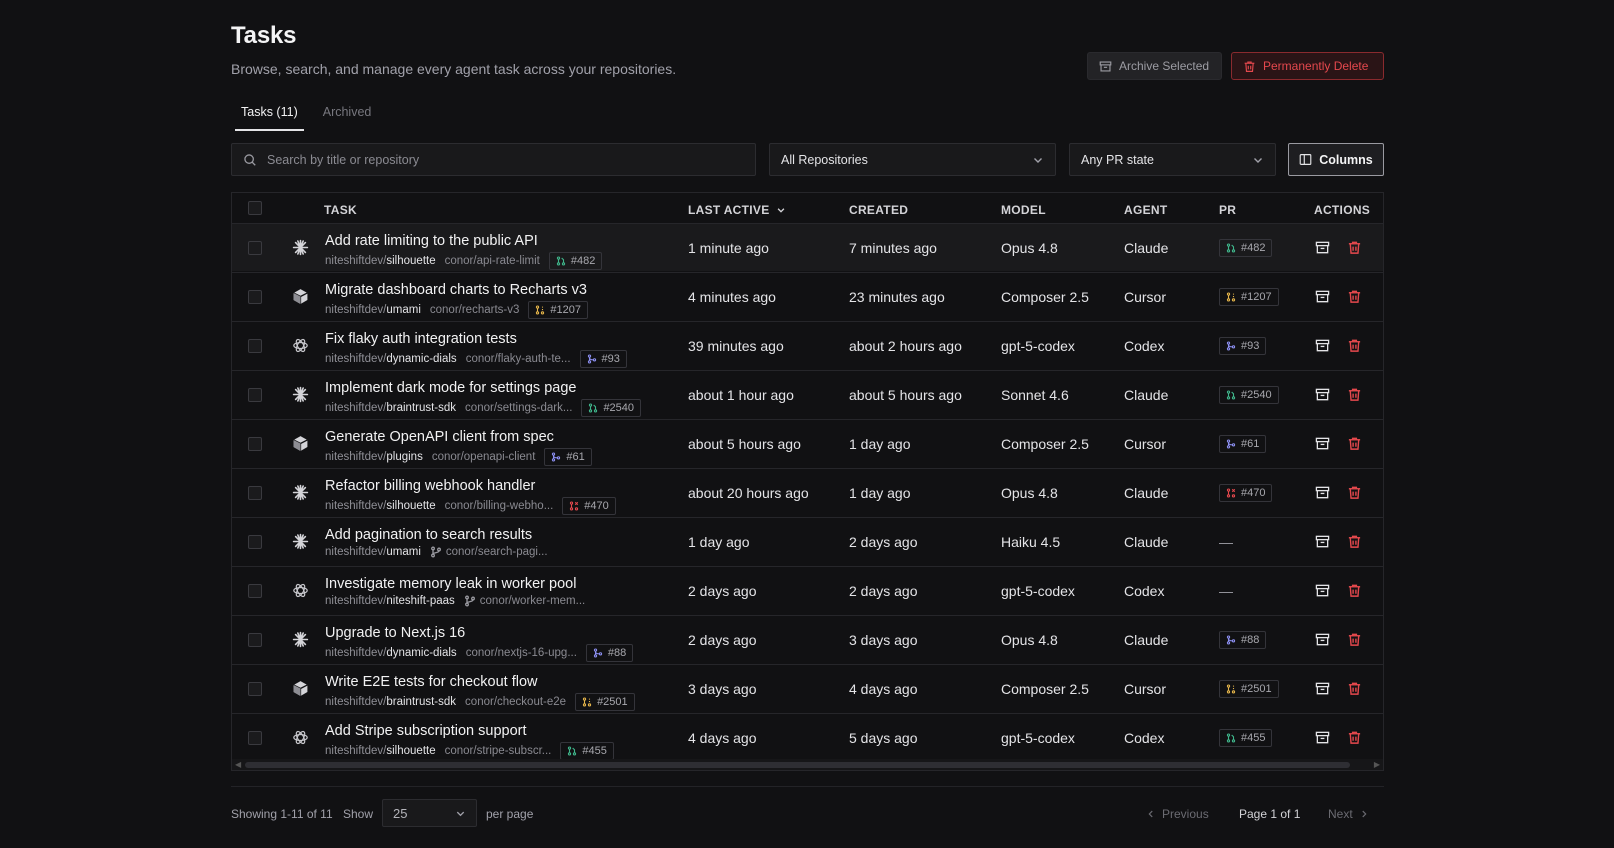  Describe the element at coordinates (737, 210) in the screenshot. I see `header-last-active: LAST ACTIVE` at that location.